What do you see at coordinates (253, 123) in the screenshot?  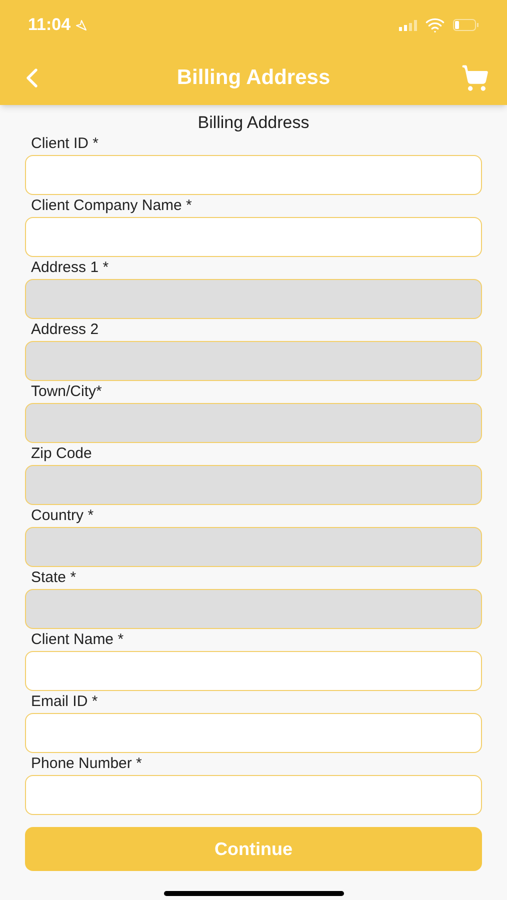 I see `form-heading: Billing Address` at bounding box center [253, 123].